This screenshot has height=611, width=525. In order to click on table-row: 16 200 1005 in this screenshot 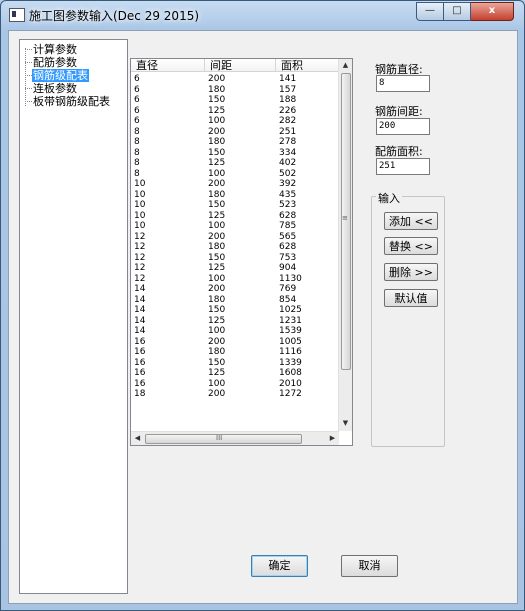, I will do `click(235, 342)`.